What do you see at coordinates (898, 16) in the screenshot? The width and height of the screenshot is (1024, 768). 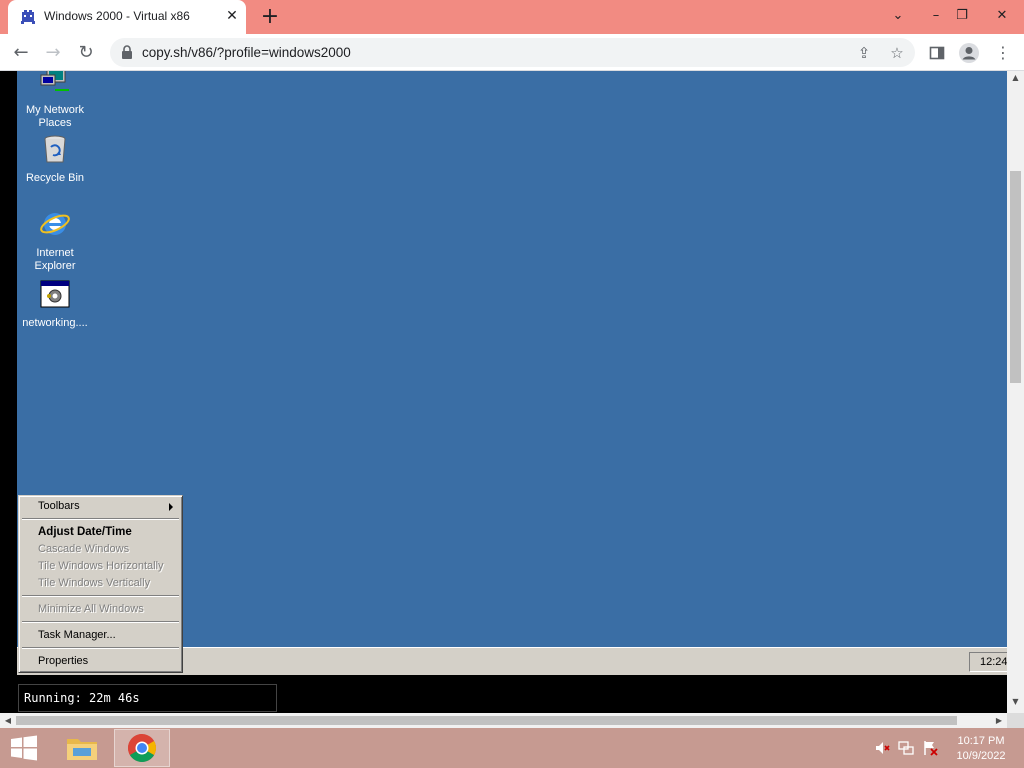 I see `tab-search-chevron-icon: ⌄` at bounding box center [898, 16].